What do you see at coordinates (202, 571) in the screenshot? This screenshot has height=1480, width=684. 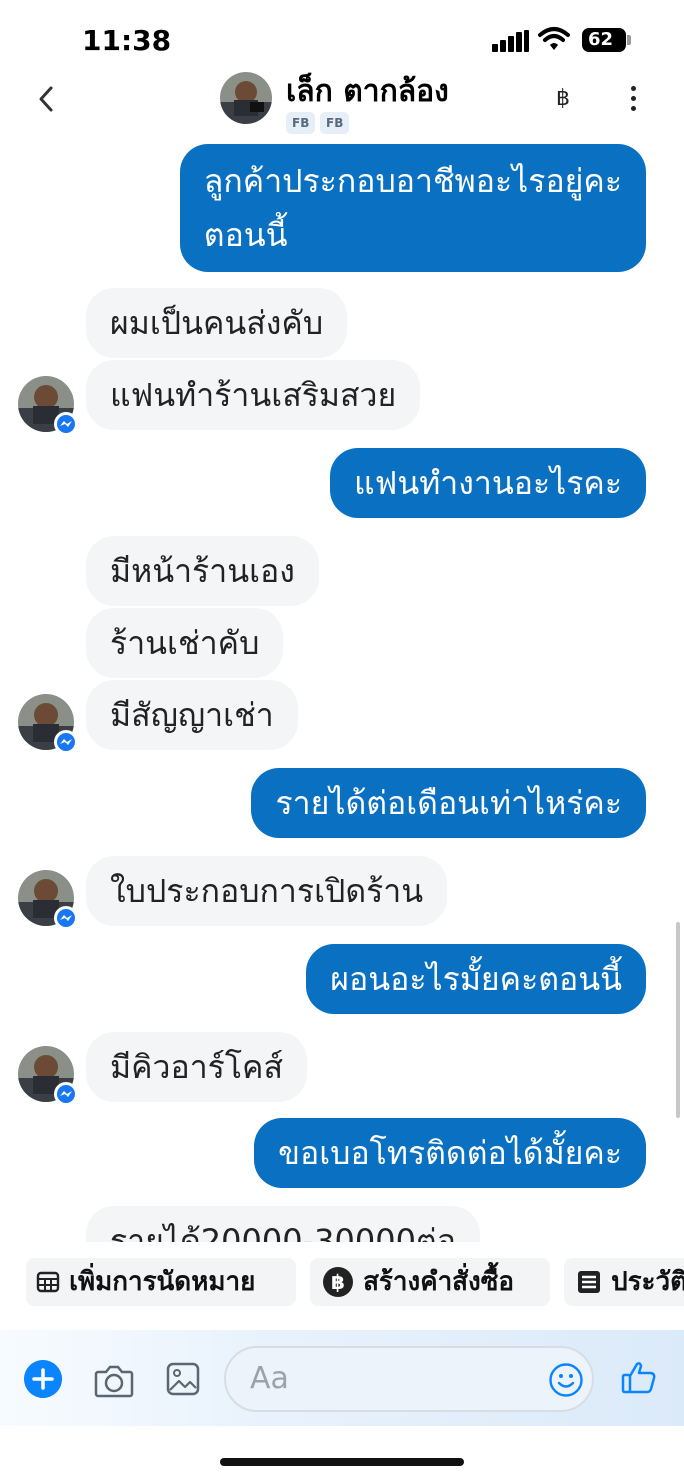 I see `incoming-message: มีหน้าร้านเอง` at bounding box center [202, 571].